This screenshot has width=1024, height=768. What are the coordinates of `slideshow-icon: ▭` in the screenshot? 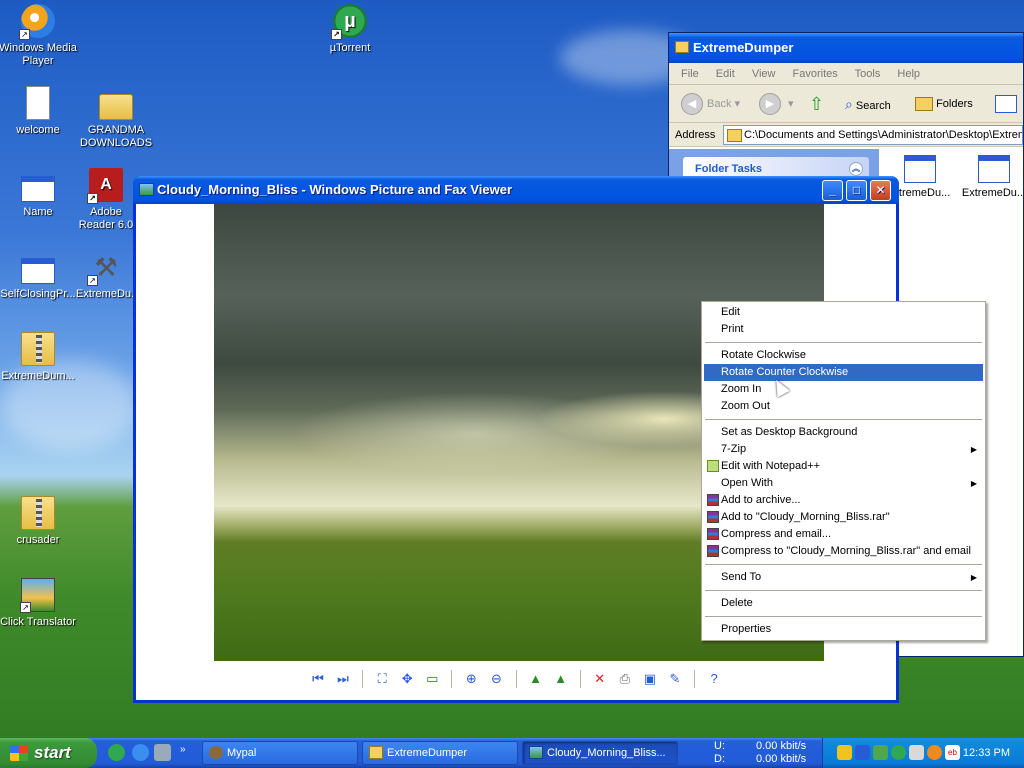 It's located at (432, 679).